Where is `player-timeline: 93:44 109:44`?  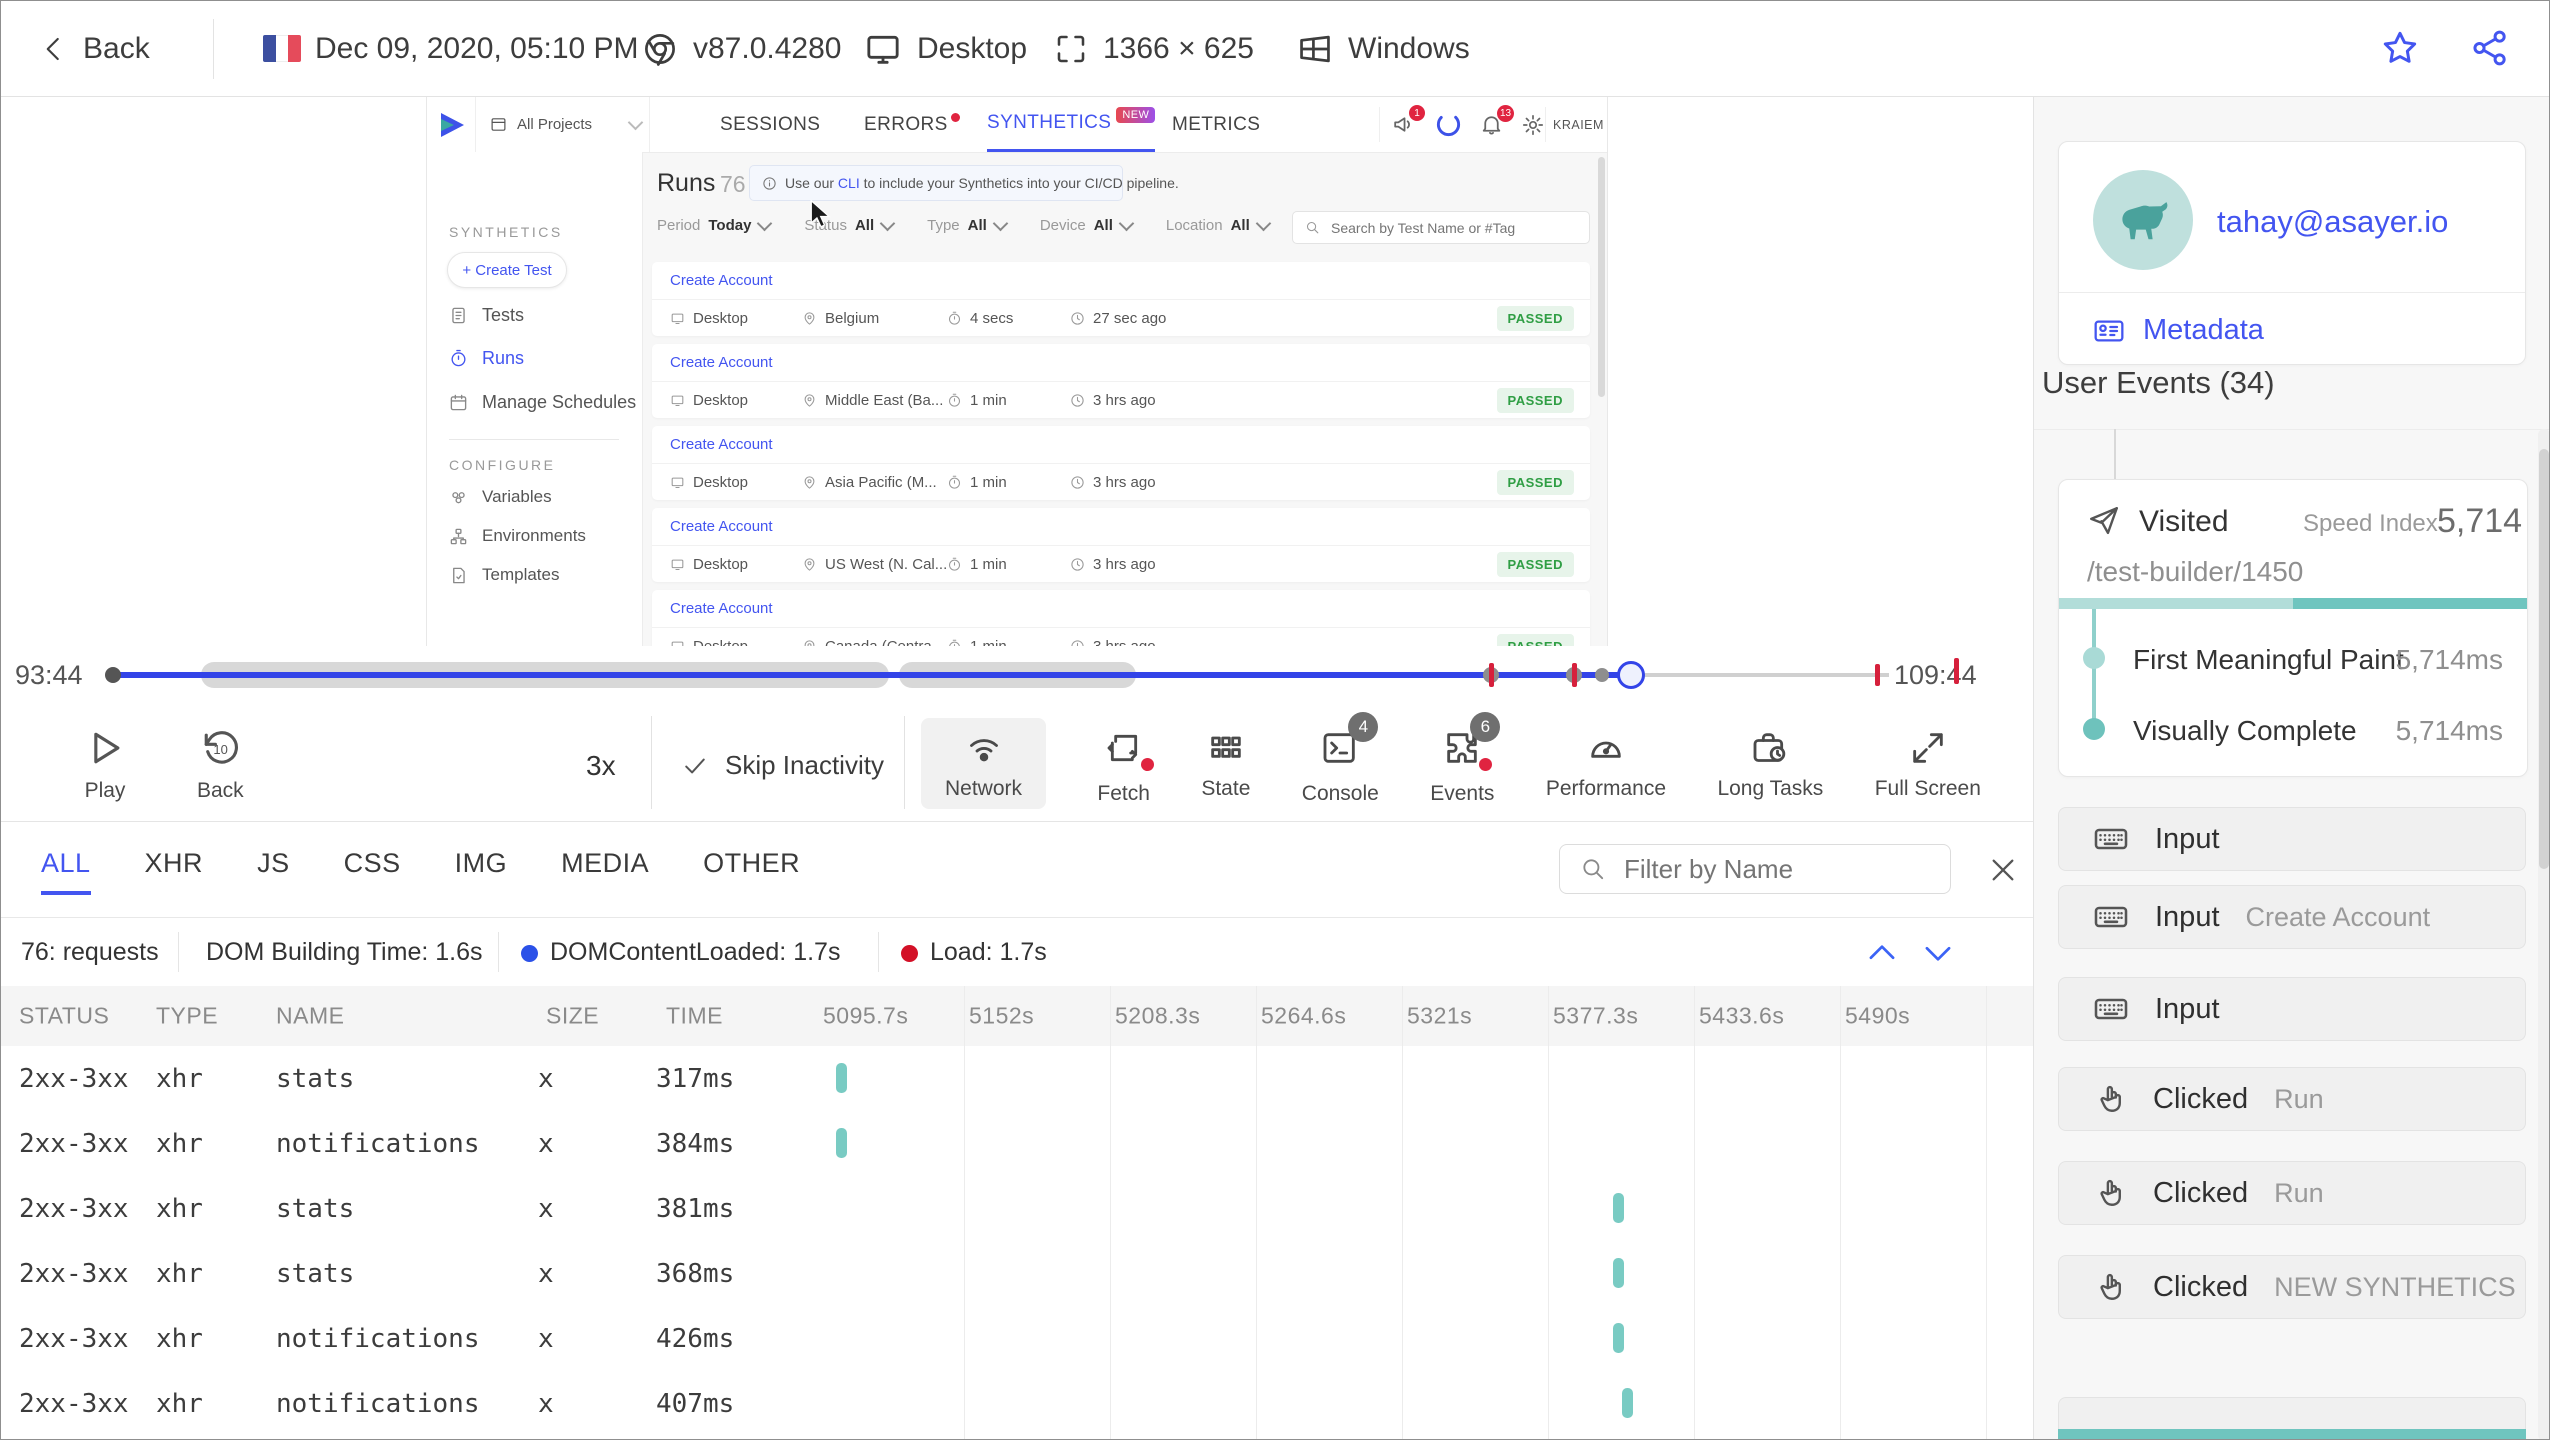 player-timeline: 93:44 109:44 is located at coordinates (1017, 675).